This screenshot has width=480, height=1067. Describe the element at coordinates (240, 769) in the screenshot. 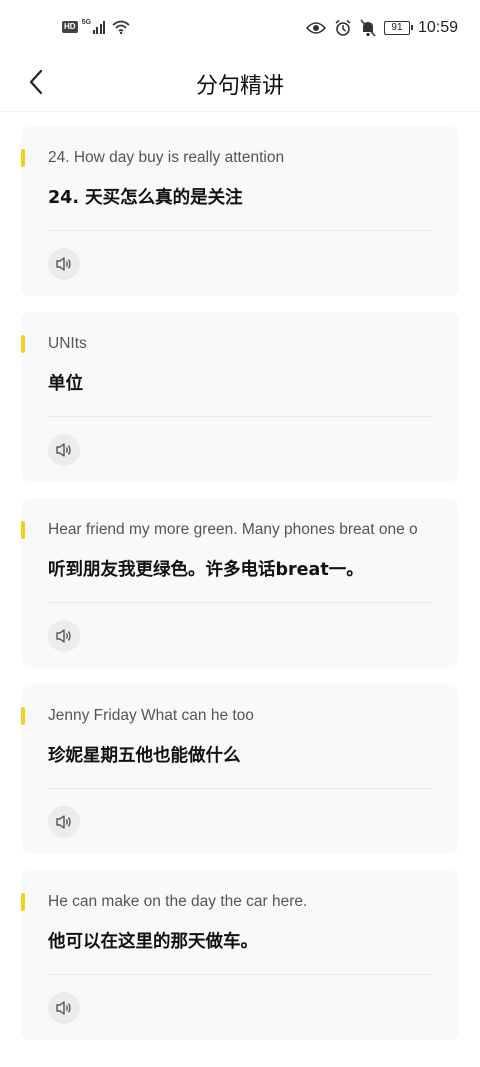

I see `sentence-card: Jenny Friday What can he too 珍妮星期五他也能做什么` at that location.